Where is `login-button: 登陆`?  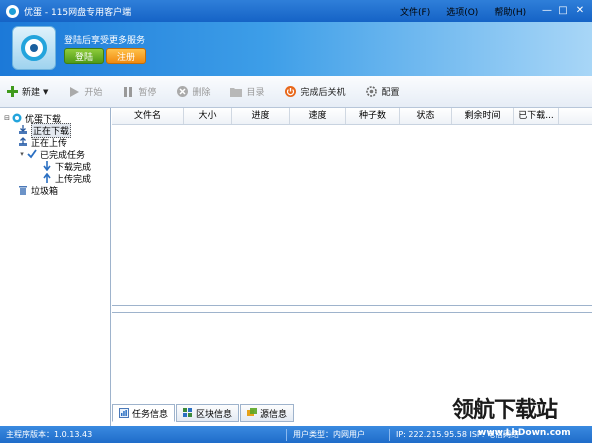
login-button: 登陆 is located at coordinates (84, 56).